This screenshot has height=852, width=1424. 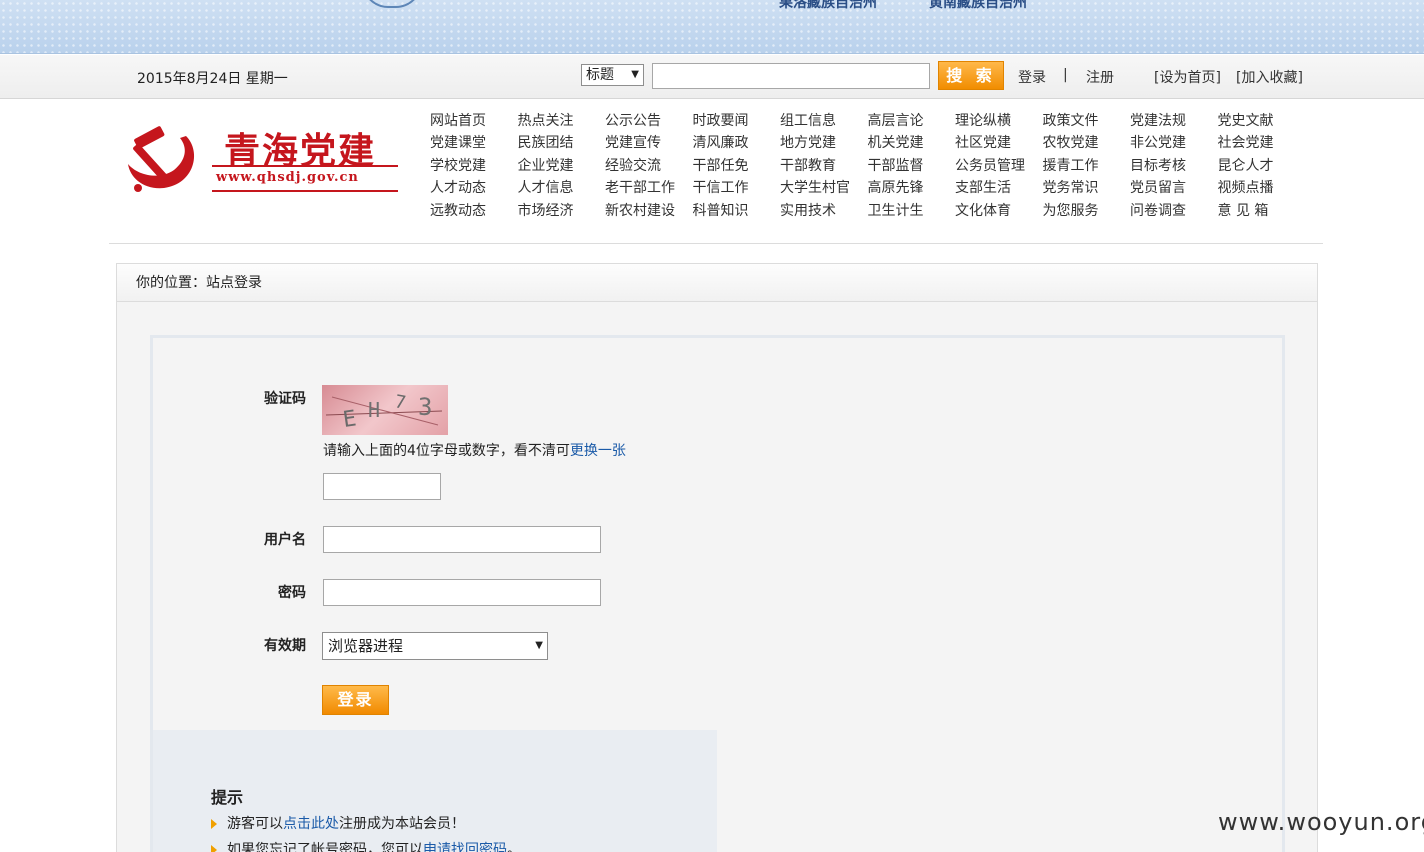 I want to click on captcha-input, so click(x=382, y=486).